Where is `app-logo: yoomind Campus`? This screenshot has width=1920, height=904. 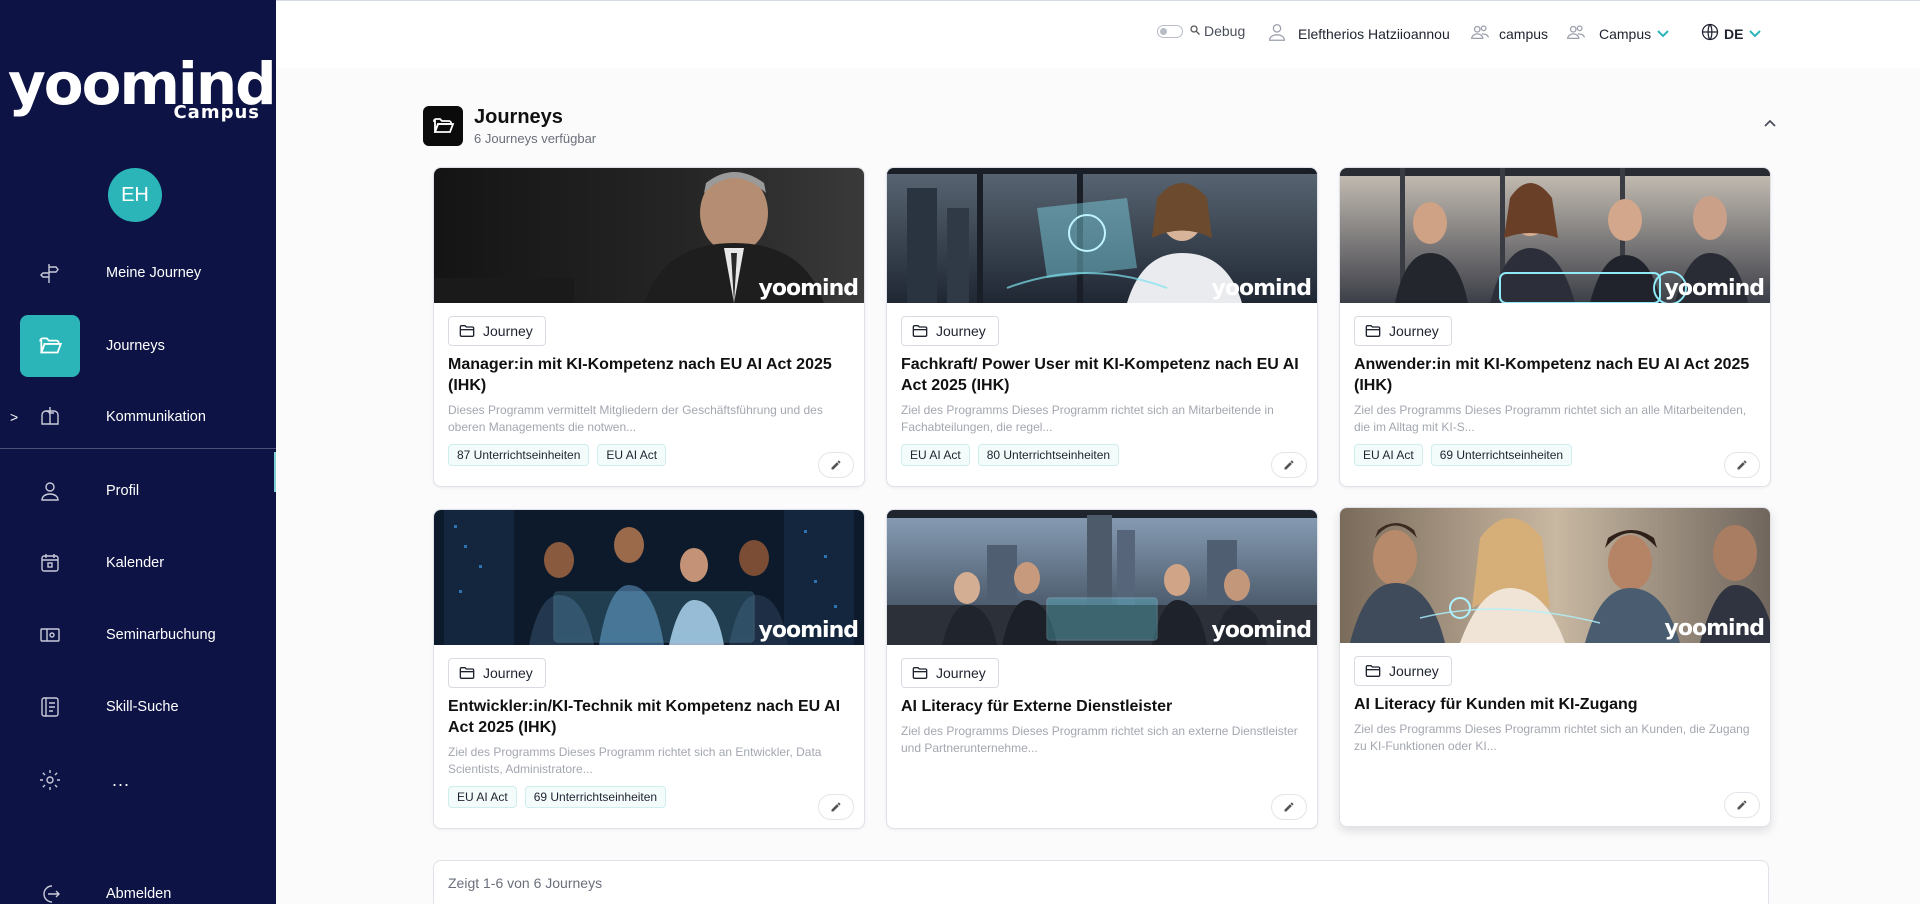
app-logo: yoomind Campus is located at coordinates (142, 88).